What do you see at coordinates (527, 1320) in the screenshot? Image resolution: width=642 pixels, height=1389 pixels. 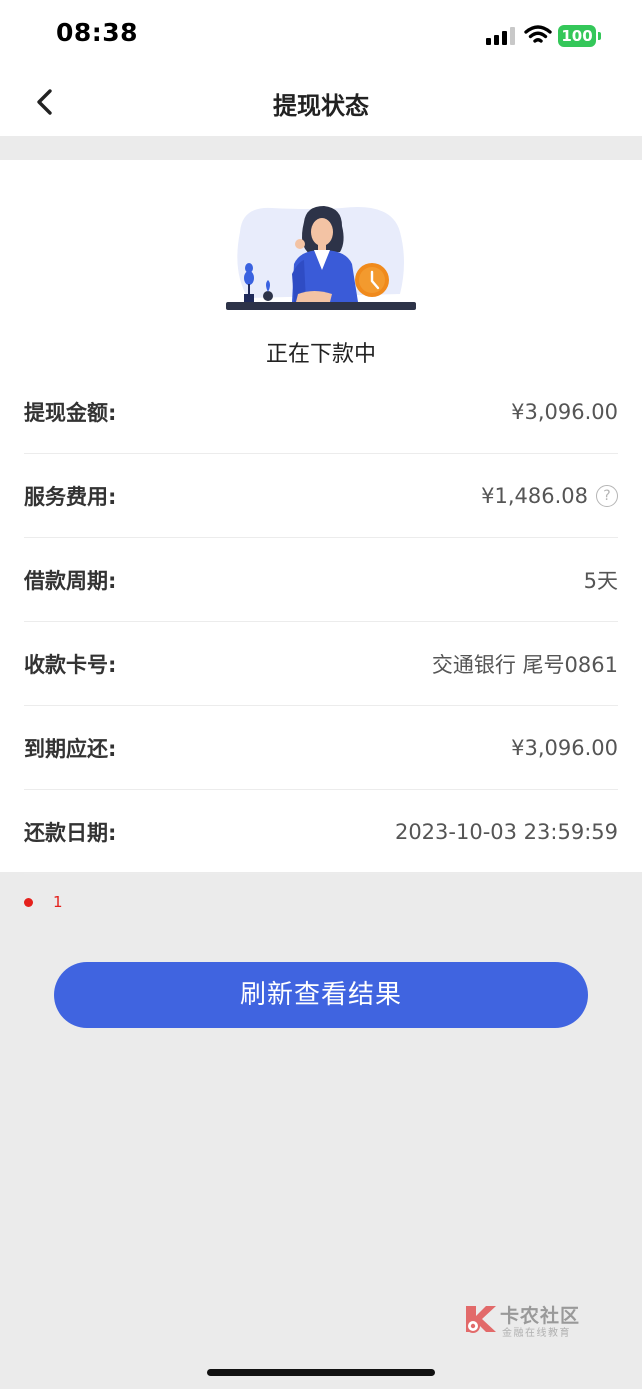 I see `watermark: 卡农社区 金融在线教育` at bounding box center [527, 1320].